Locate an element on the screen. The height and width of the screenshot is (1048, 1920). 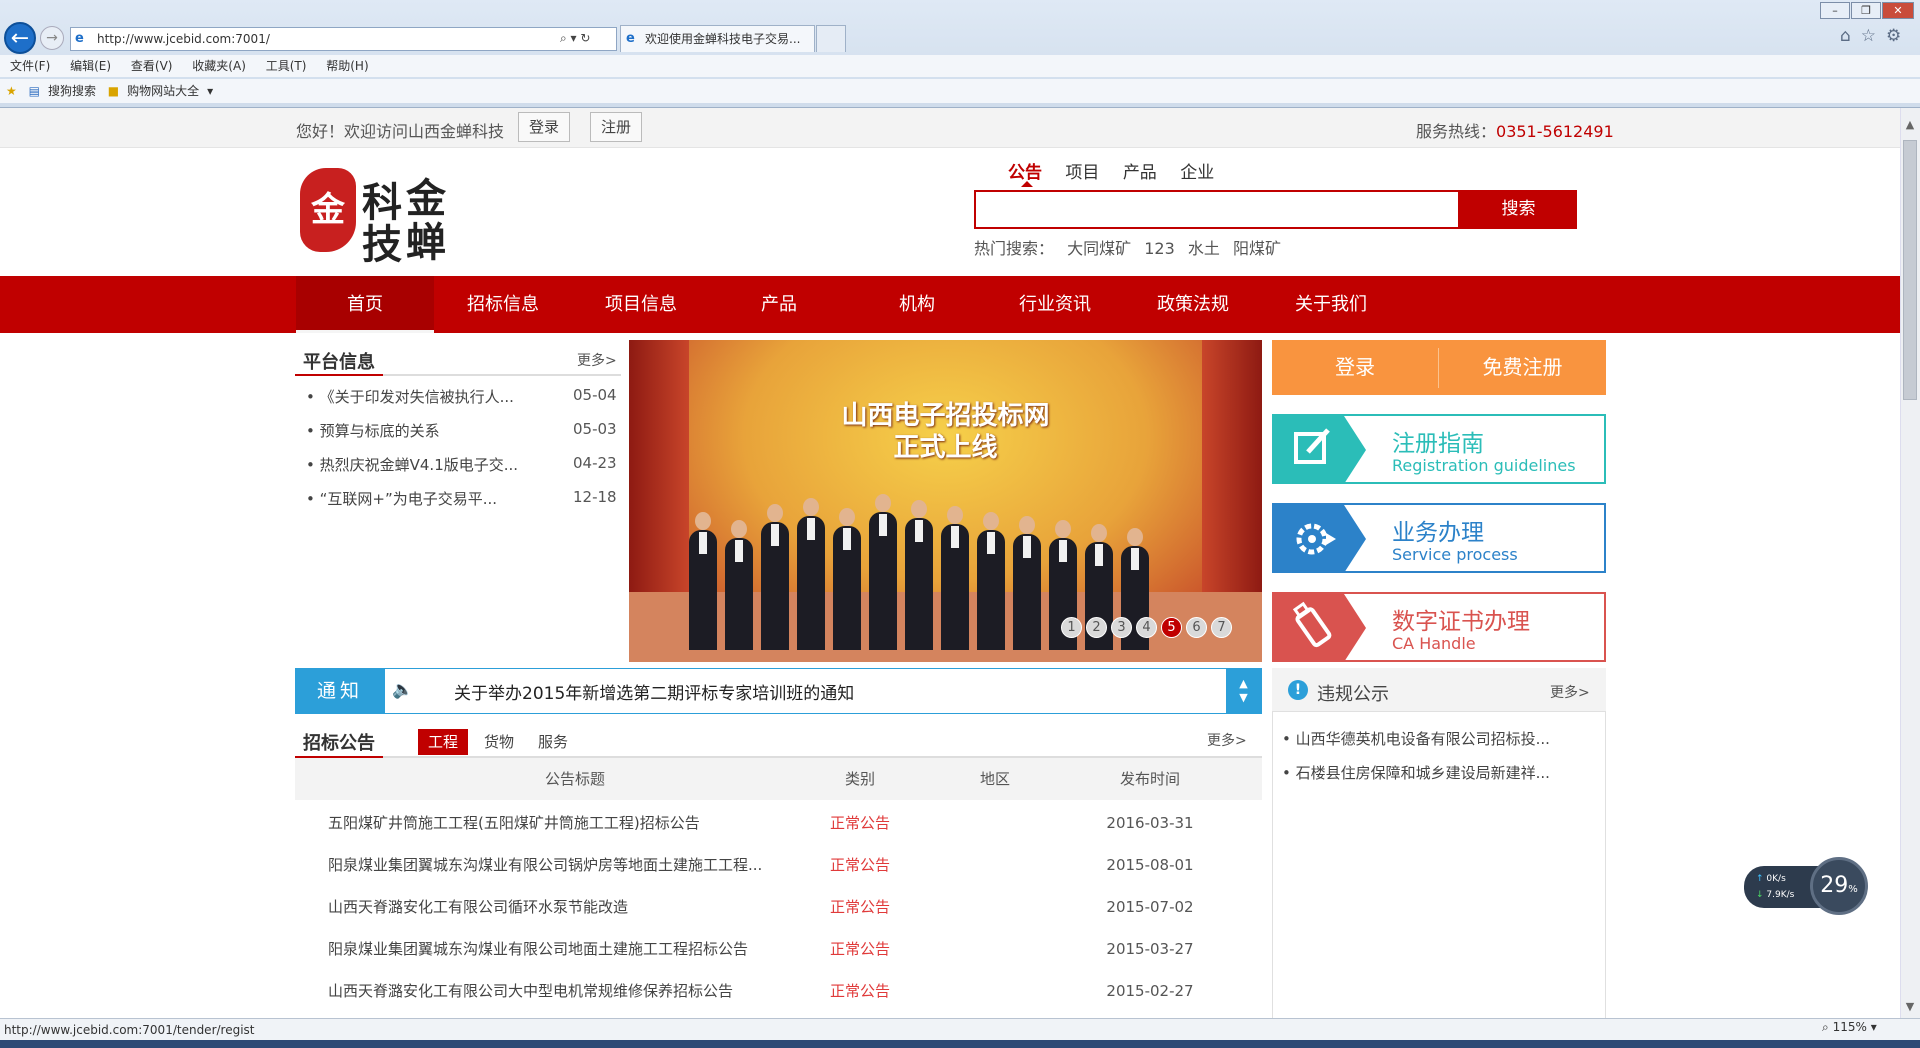
browser-right-icons: ⌂☆⚙ is located at coordinates (1880, 36).